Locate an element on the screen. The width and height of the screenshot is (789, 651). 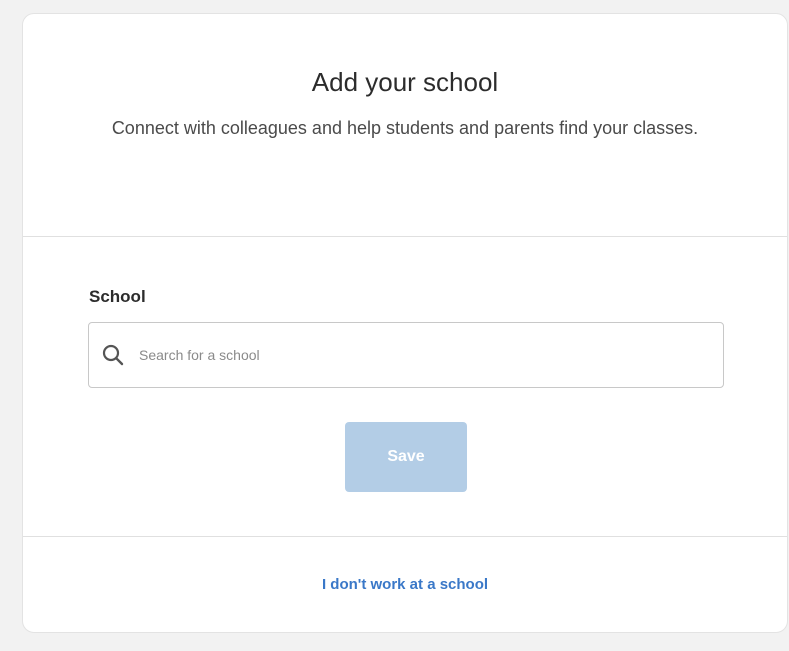
school-field-label: School is located at coordinates (117, 296).